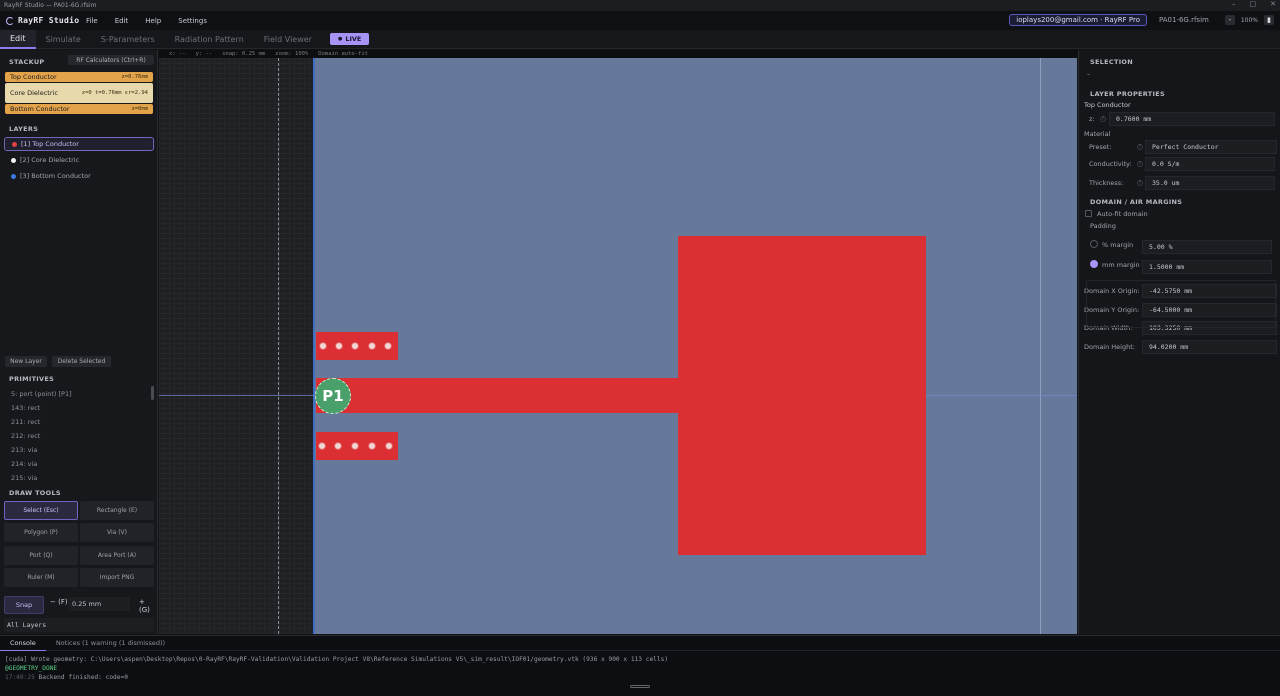 The image size is (1280, 696). I want to click on pct-margin-input: 5.00 %, so click(1207, 247).